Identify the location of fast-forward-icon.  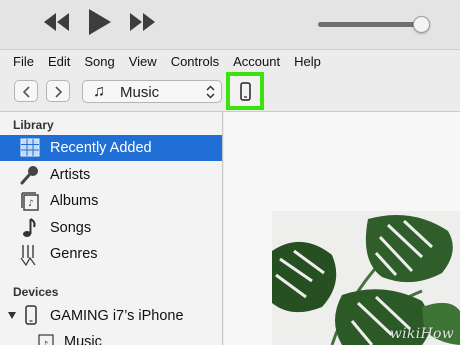
(143, 22).